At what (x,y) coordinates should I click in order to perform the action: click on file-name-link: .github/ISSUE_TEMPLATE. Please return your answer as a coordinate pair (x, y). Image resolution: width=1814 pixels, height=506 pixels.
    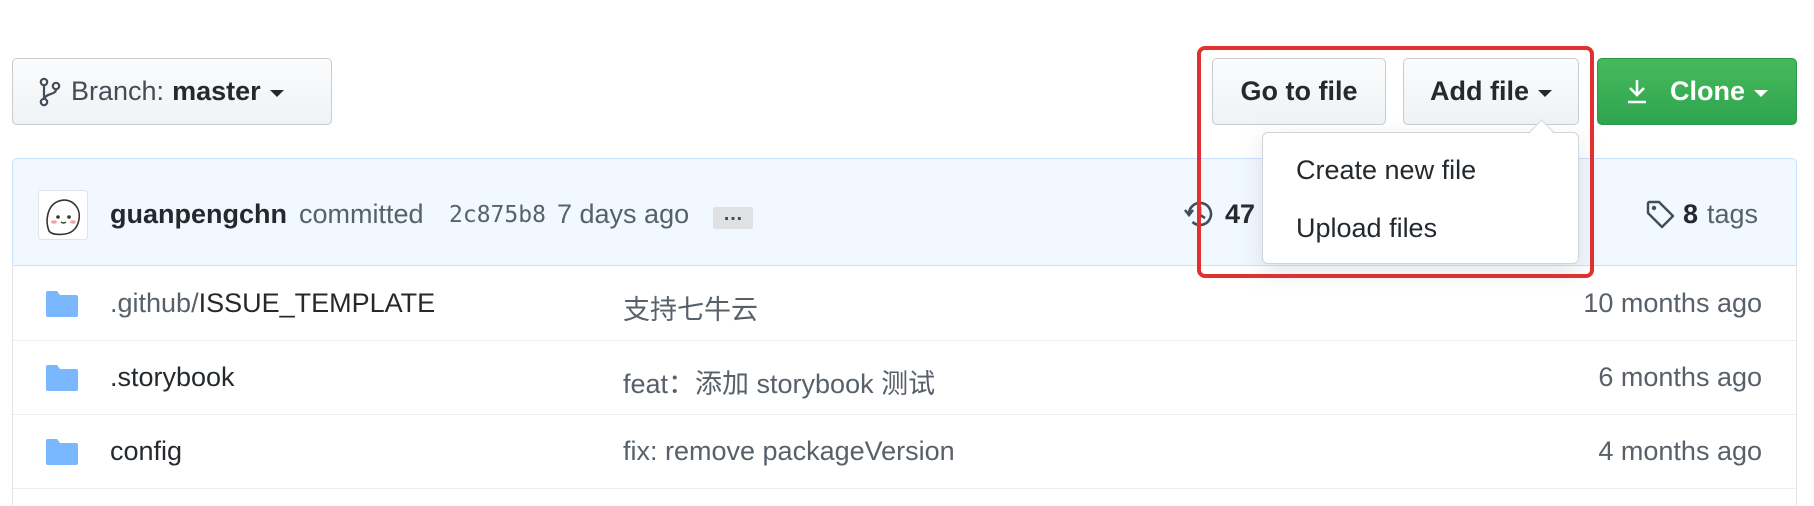
    Looking at the image, I should click on (272, 303).